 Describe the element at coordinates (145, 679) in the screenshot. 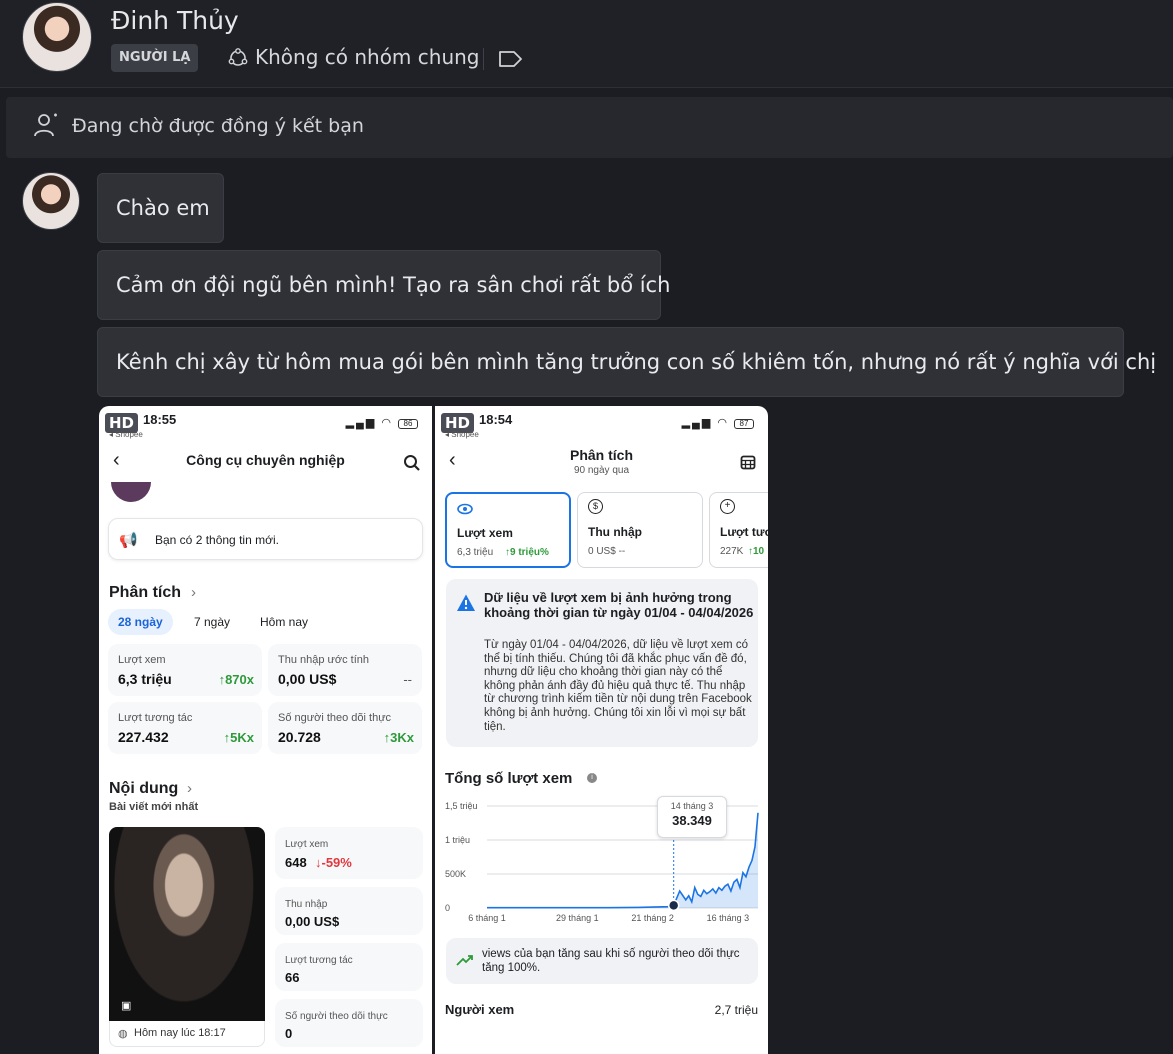

I see `stat-value: 6,3 triệu` at that location.